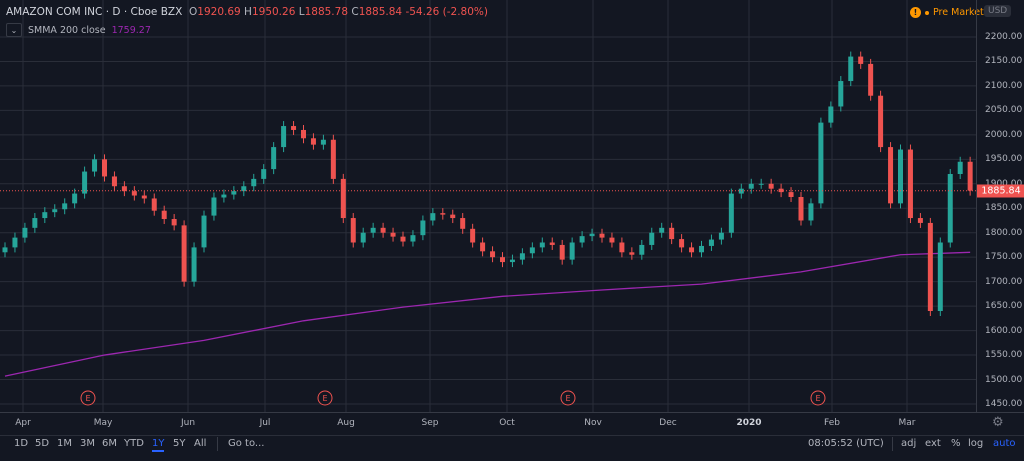 The image size is (1024, 461). What do you see at coordinates (54, 12) in the screenshot?
I see `symbol-name: AMAZON COM INC` at bounding box center [54, 12].